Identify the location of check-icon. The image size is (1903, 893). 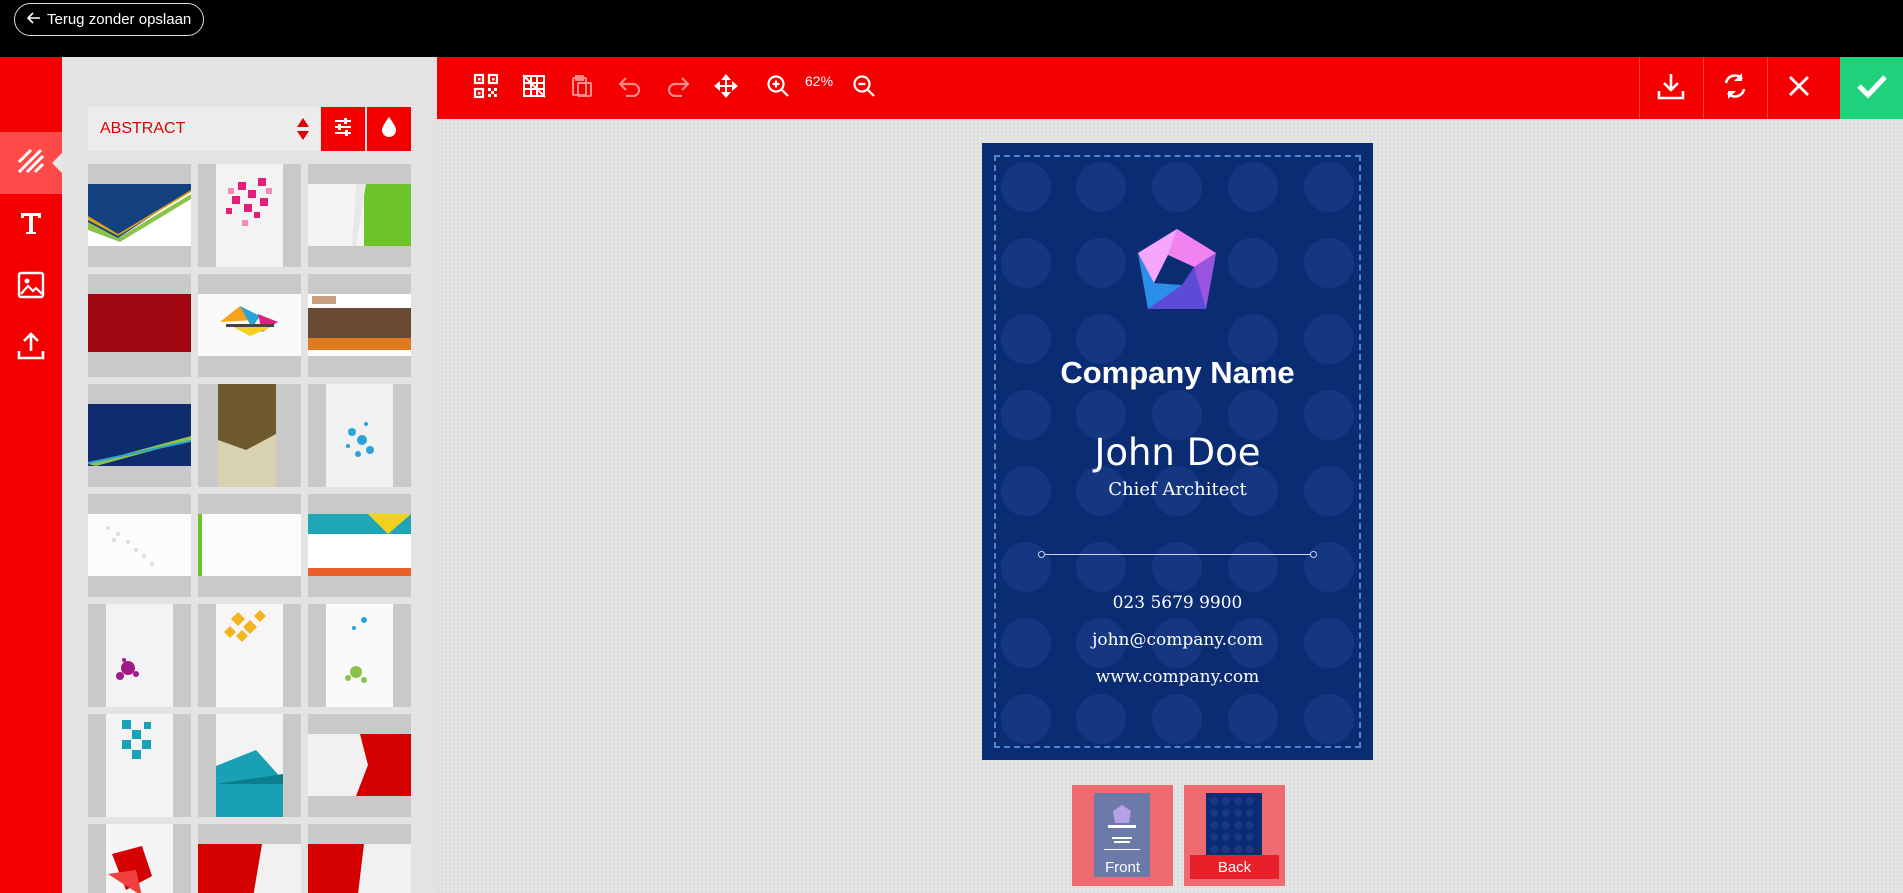
(1872, 88).